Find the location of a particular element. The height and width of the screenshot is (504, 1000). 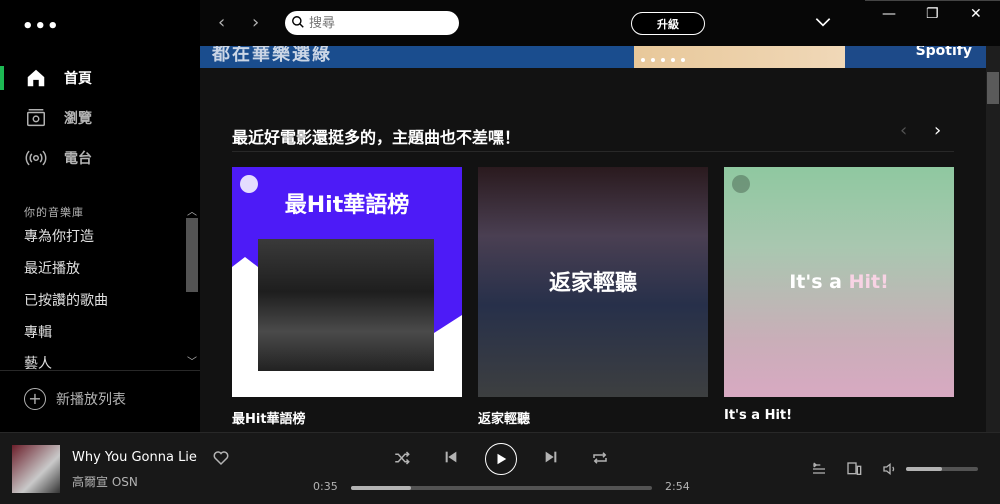

card-label-top-hits: 最Hit華語榜 is located at coordinates (269, 417).